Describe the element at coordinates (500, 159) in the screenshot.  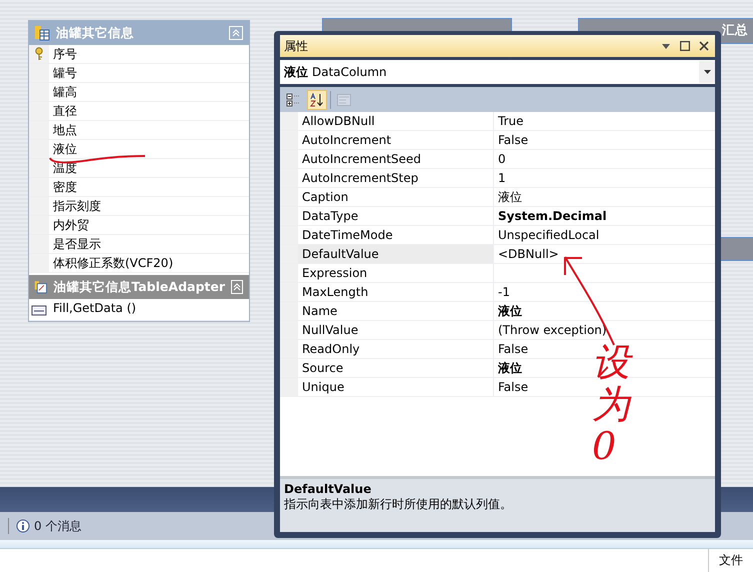
I see `property-value: 0` at that location.